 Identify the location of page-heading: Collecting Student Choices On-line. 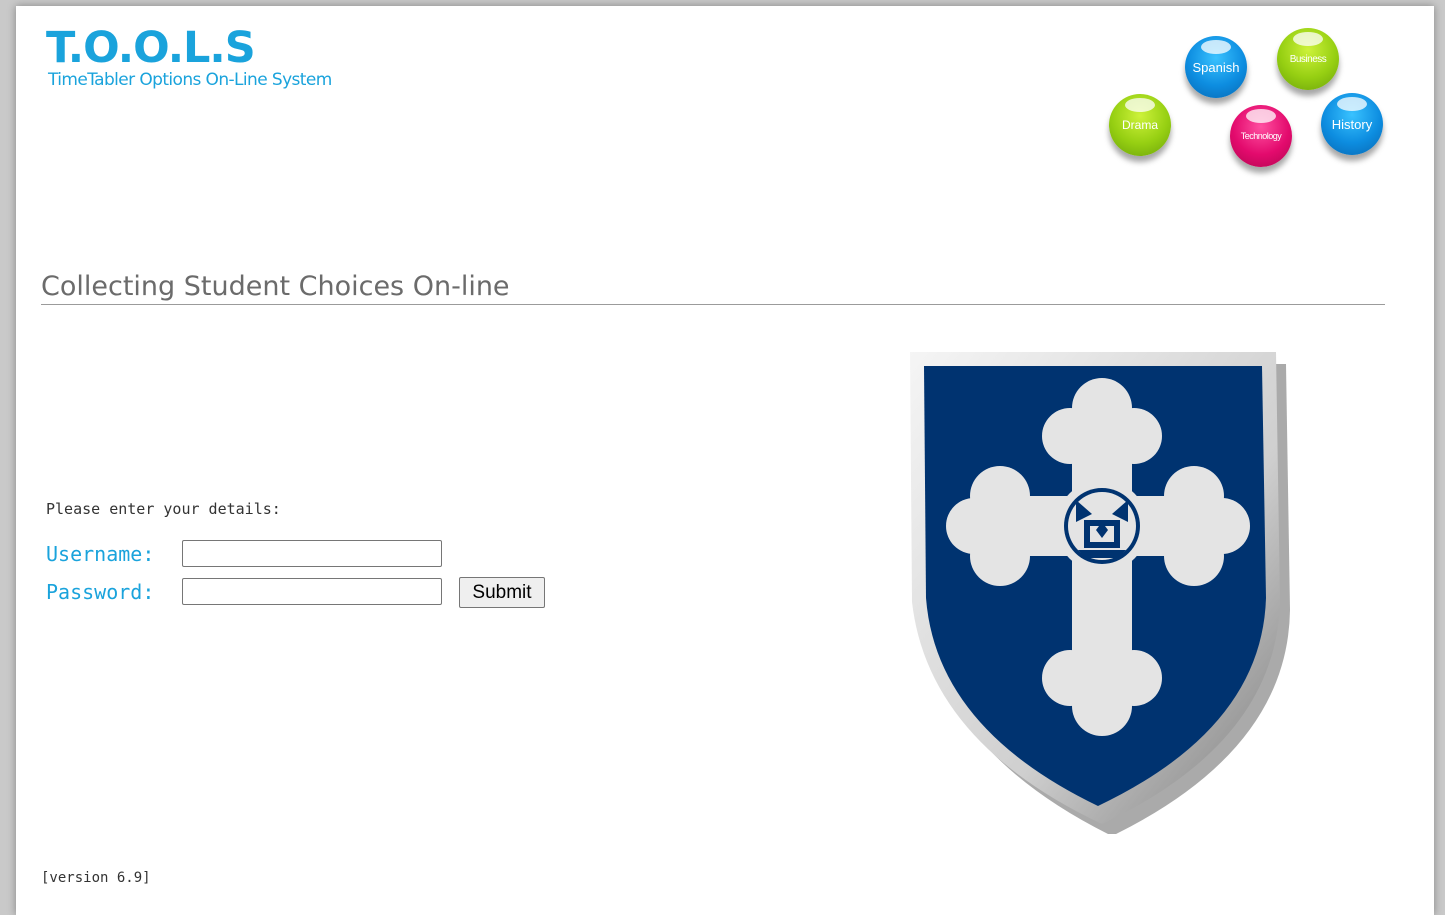
(713, 287).